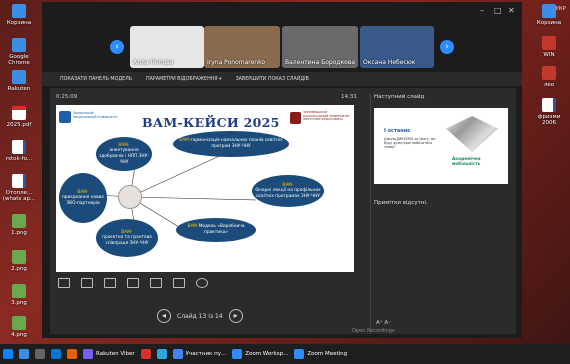 The width and height of the screenshot is (570, 364). Describe the element at coordinates (200, 316) in the screenshot. I see `slide-counter: Слайд 13 із 14` at that location.